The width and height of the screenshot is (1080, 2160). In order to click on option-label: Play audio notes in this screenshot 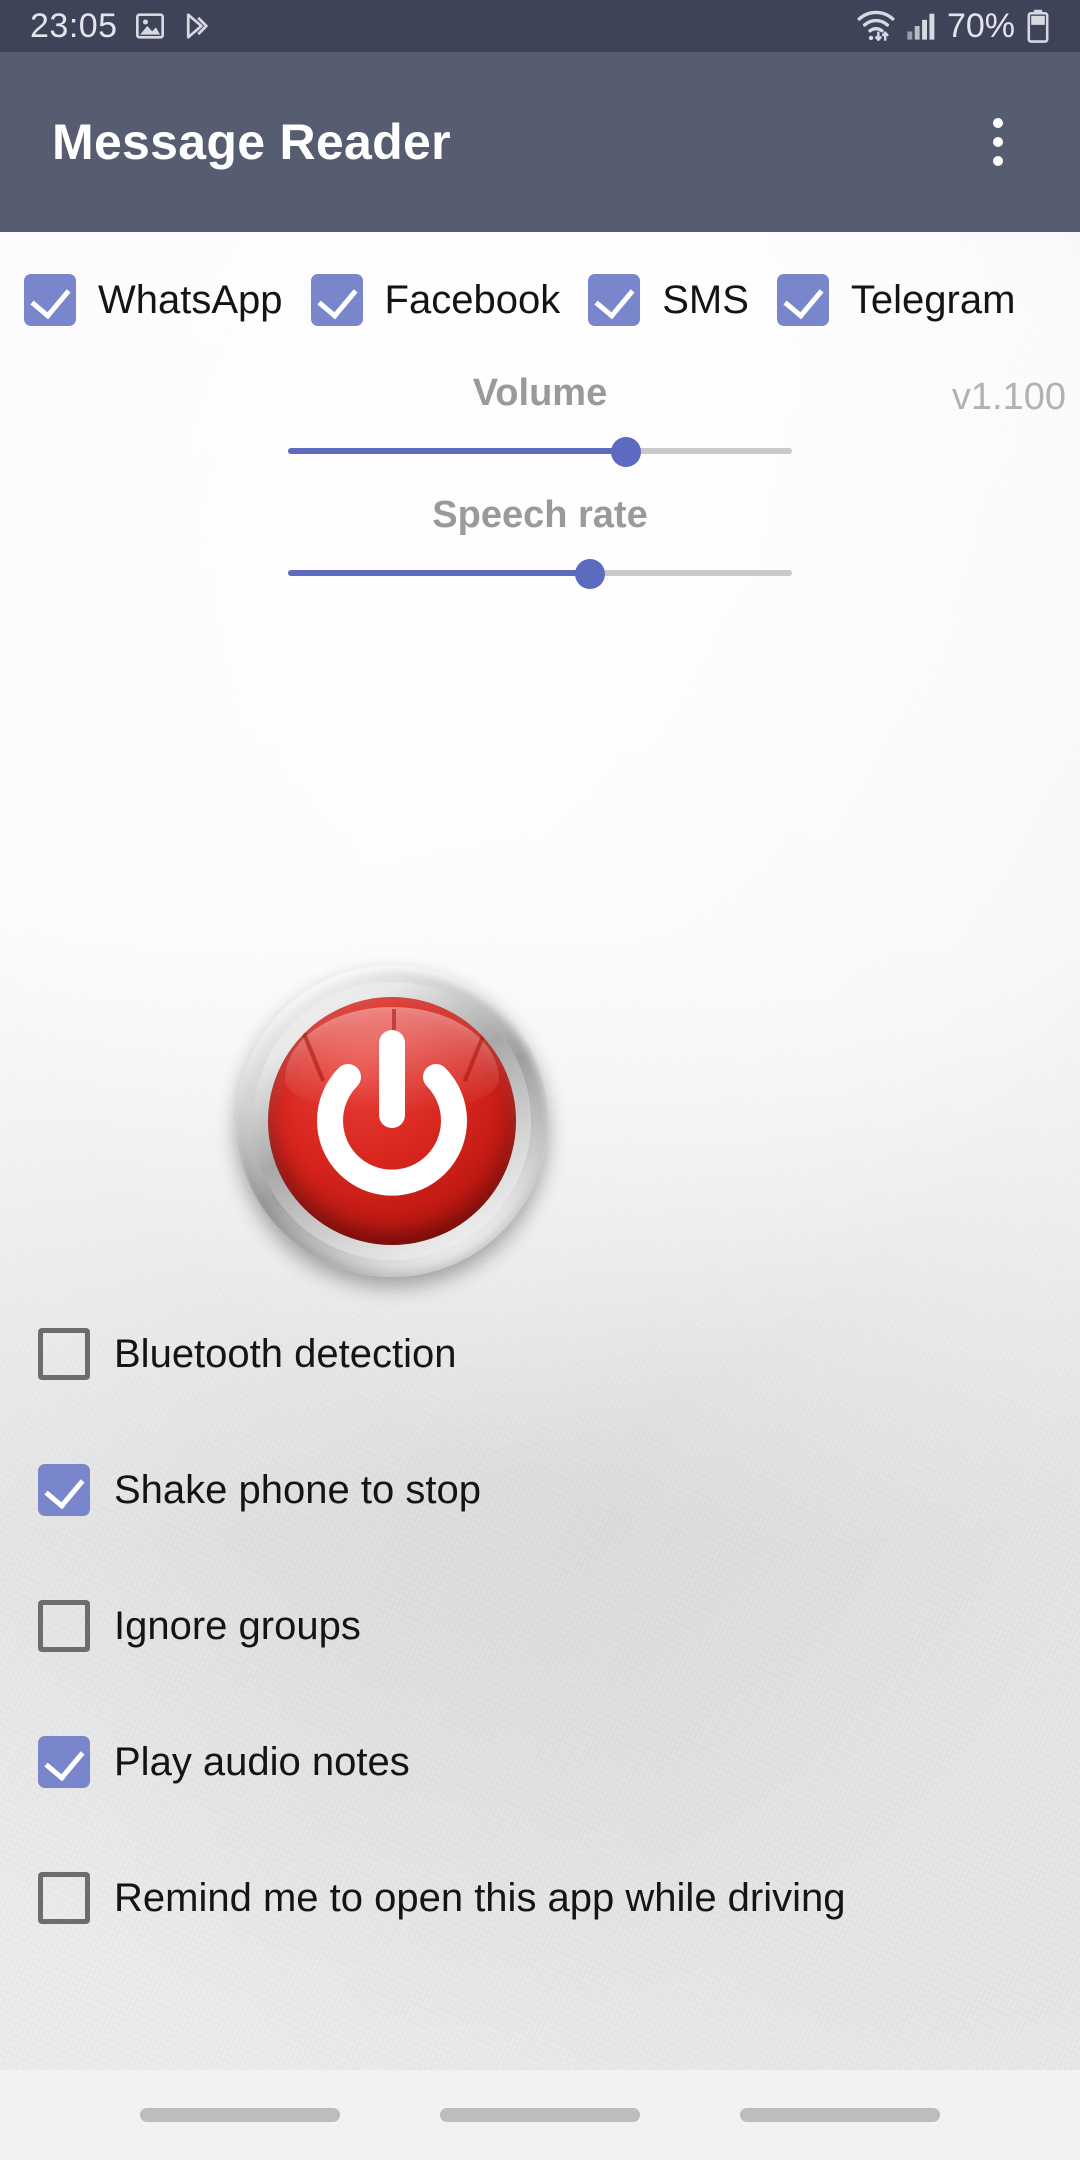, I will do `click(262, 1761)`.